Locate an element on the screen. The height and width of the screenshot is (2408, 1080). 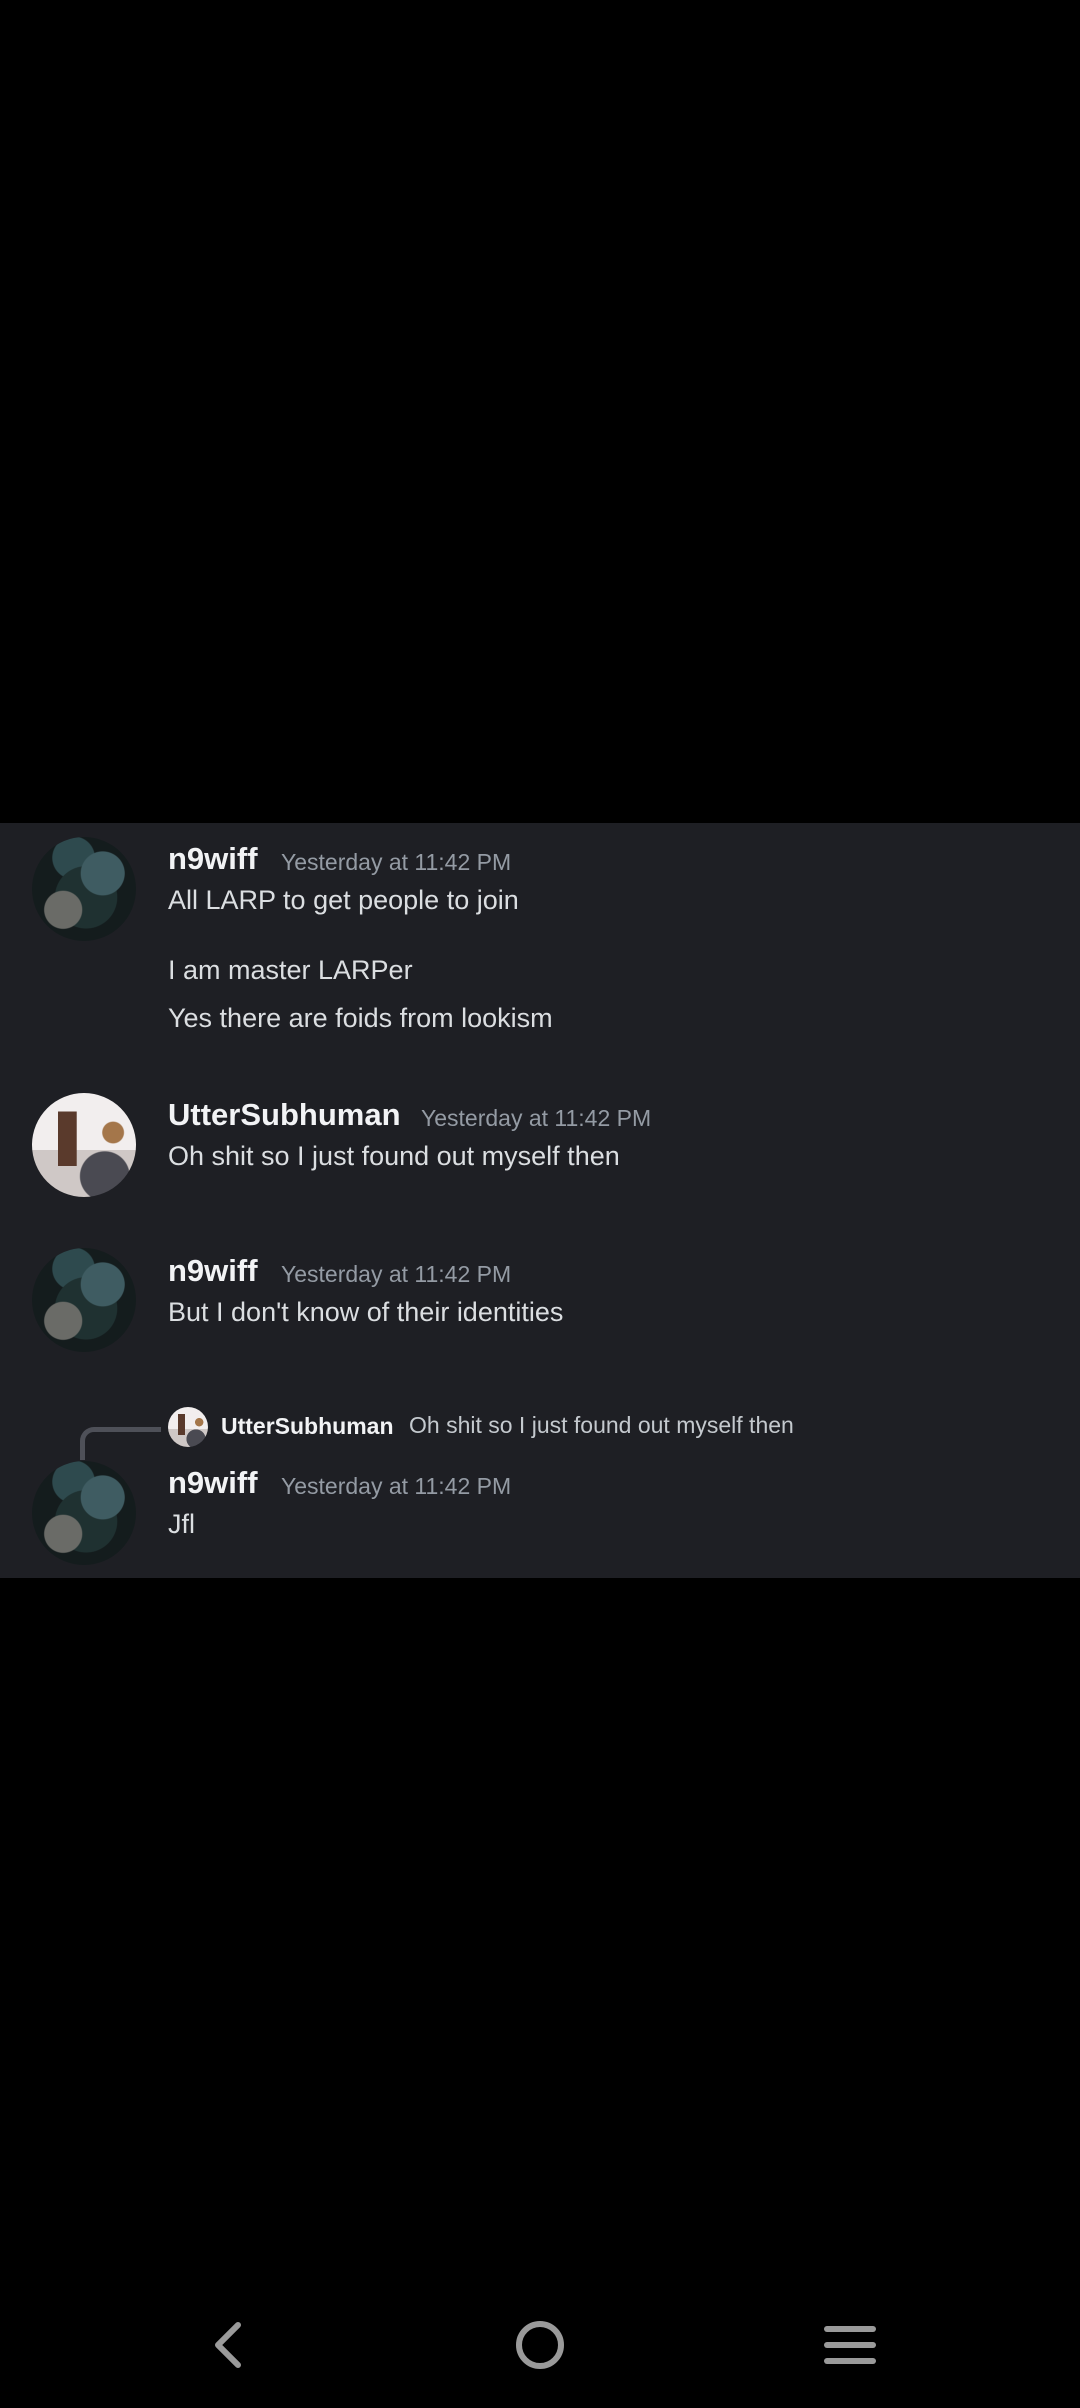
message-text: I am master LARPer is located at coordinates (290, 970).